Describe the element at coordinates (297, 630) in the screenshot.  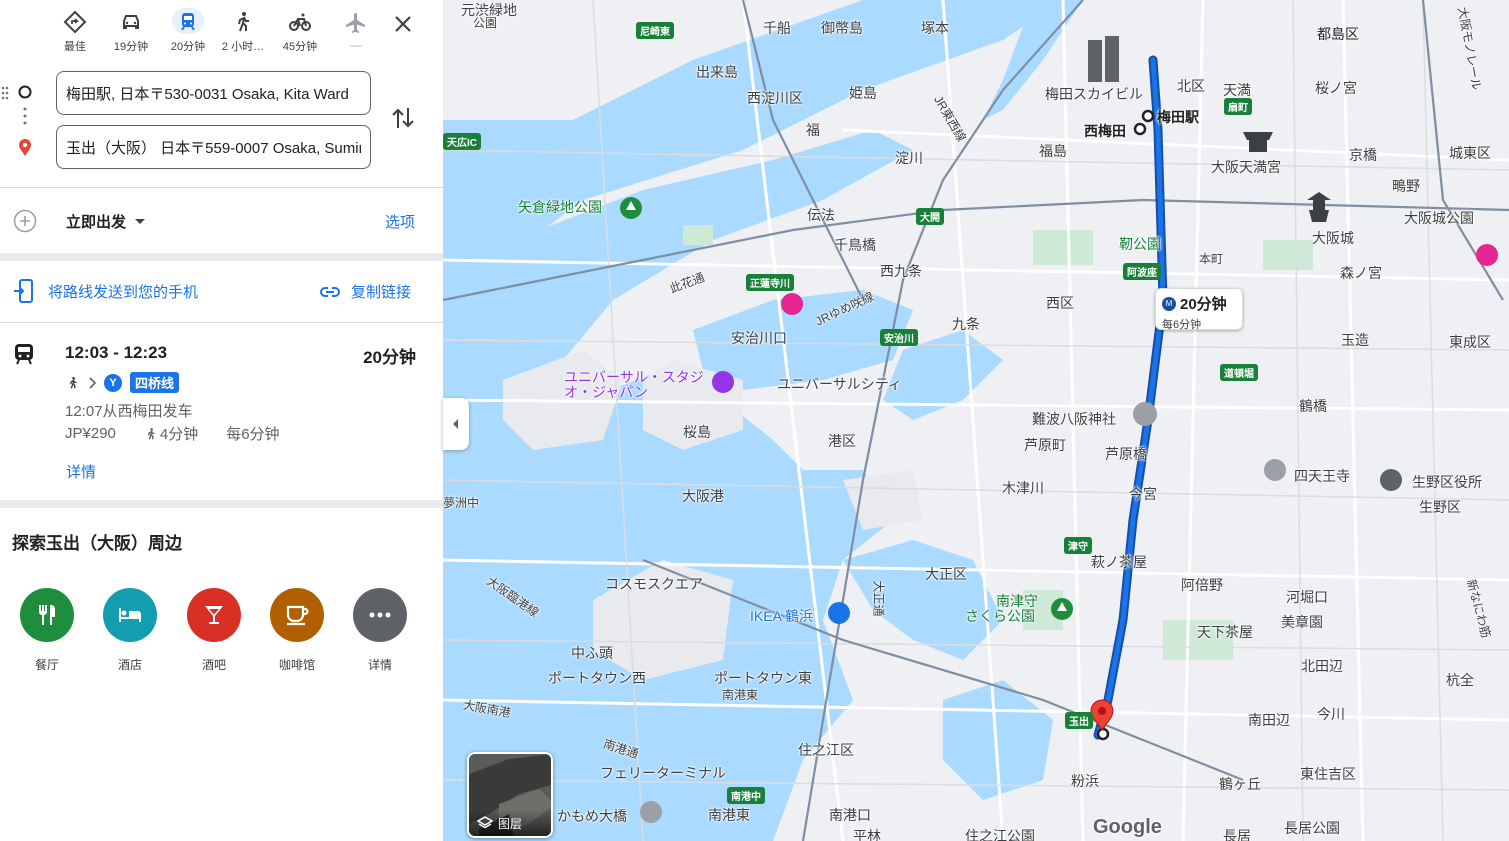
I see `nearby-cafes: 咖啡馆` at that location.